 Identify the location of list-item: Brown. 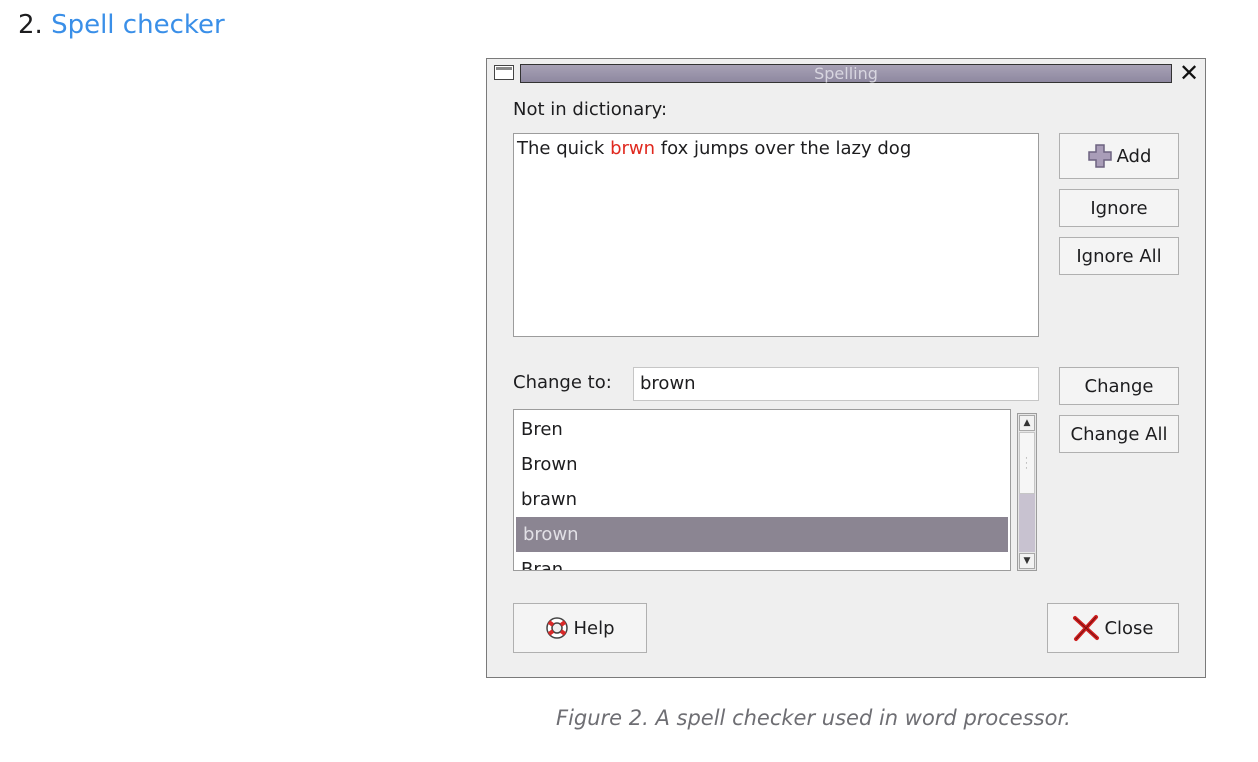
(762, 464).